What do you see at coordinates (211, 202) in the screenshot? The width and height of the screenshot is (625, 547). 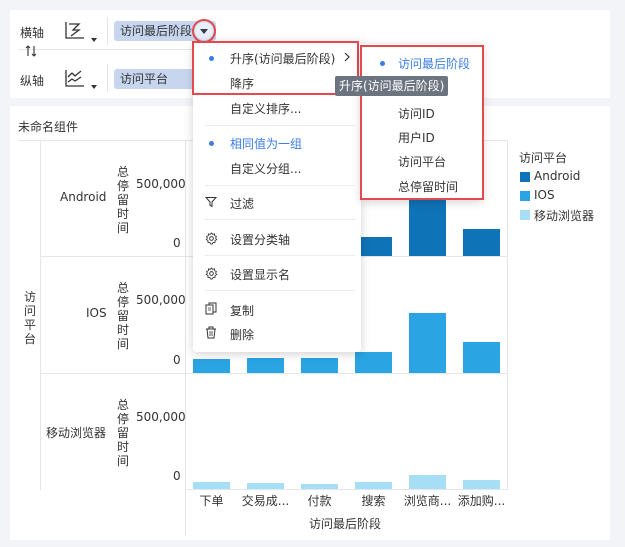 I see `filter-icon` at bounding box center [211, 202].